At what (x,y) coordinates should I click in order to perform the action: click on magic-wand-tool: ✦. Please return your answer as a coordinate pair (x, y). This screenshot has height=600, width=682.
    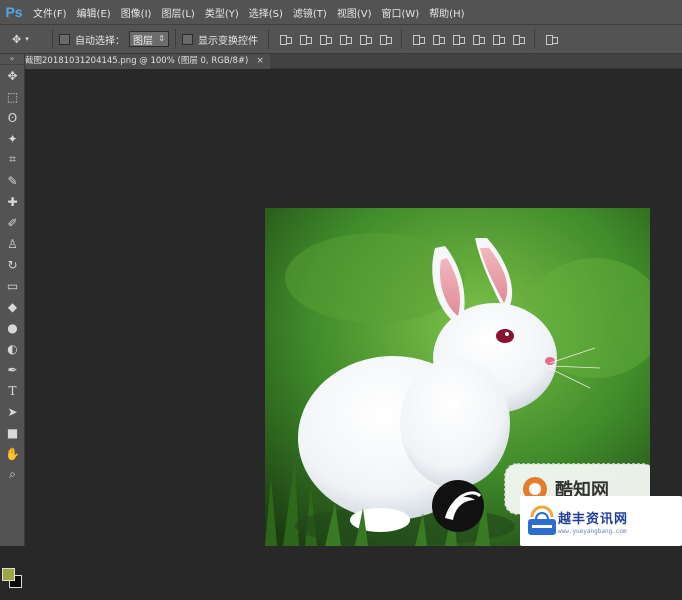
    Looking at the image, I should click on (12, 138).